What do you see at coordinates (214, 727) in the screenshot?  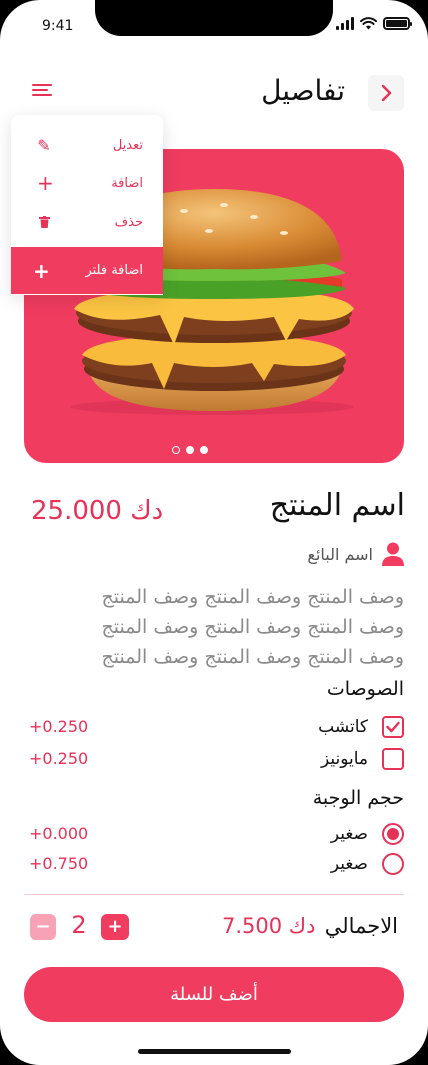 I see `sauce-option: +0.250 كاتشب` at bounding box center [214, 727].